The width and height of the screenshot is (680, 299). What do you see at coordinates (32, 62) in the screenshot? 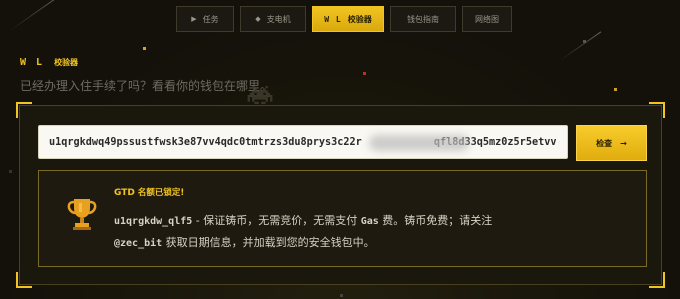
I see `wl-logo: W L` at bounding box center [32, 62].